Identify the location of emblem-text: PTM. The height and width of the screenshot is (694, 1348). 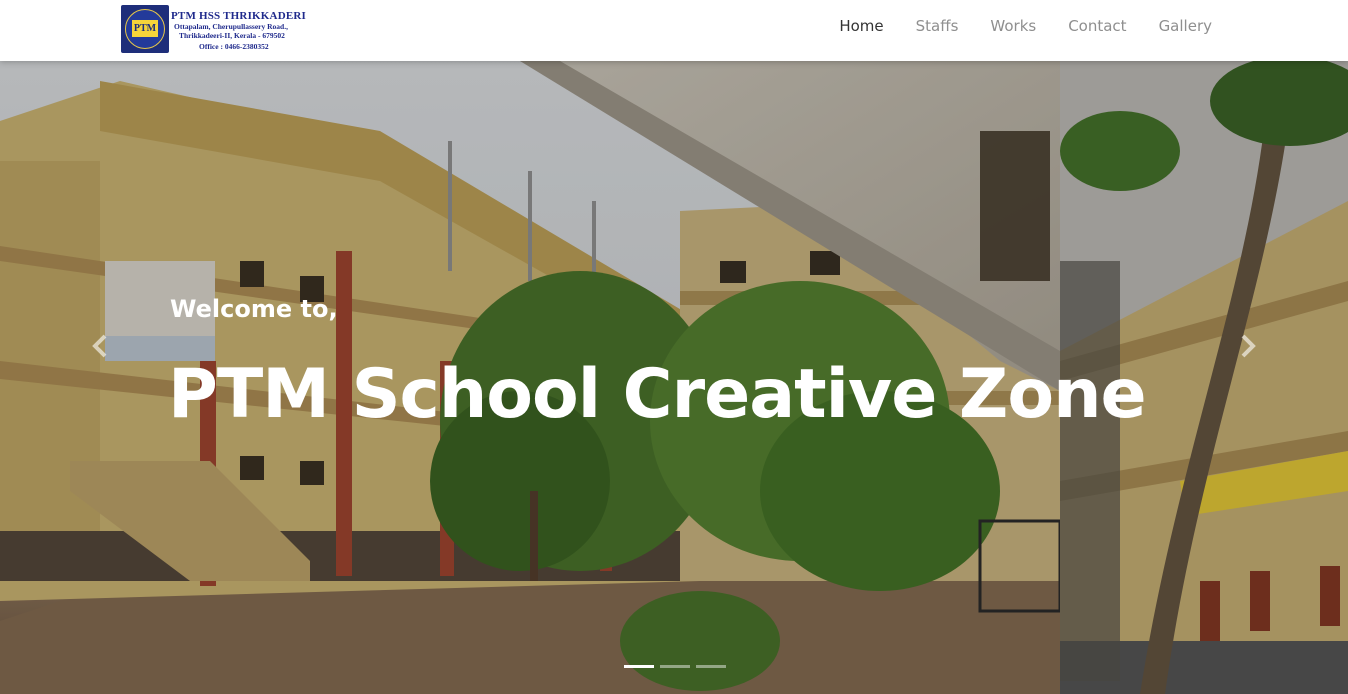
(145, 28).